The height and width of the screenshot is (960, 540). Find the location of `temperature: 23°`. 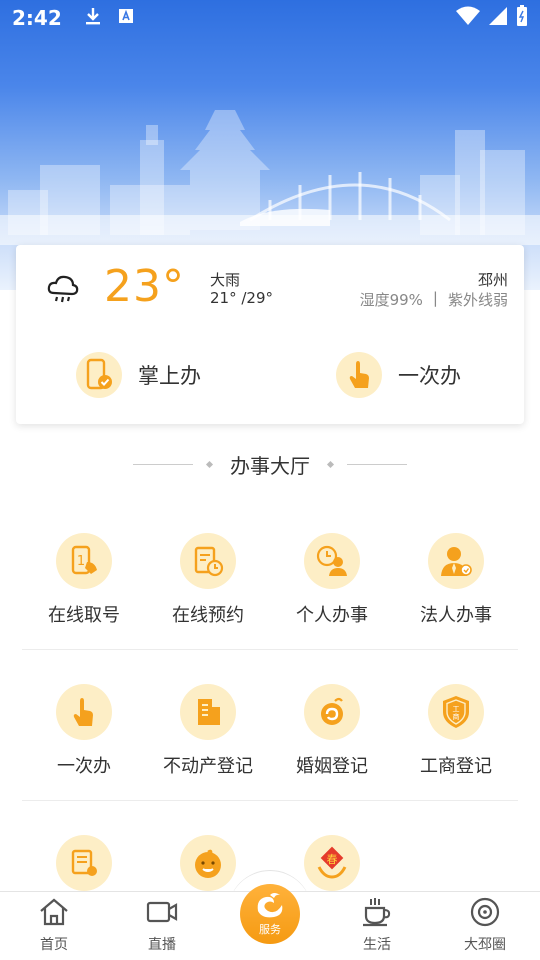

temperature: 23° is located at coordinates (144, 286).